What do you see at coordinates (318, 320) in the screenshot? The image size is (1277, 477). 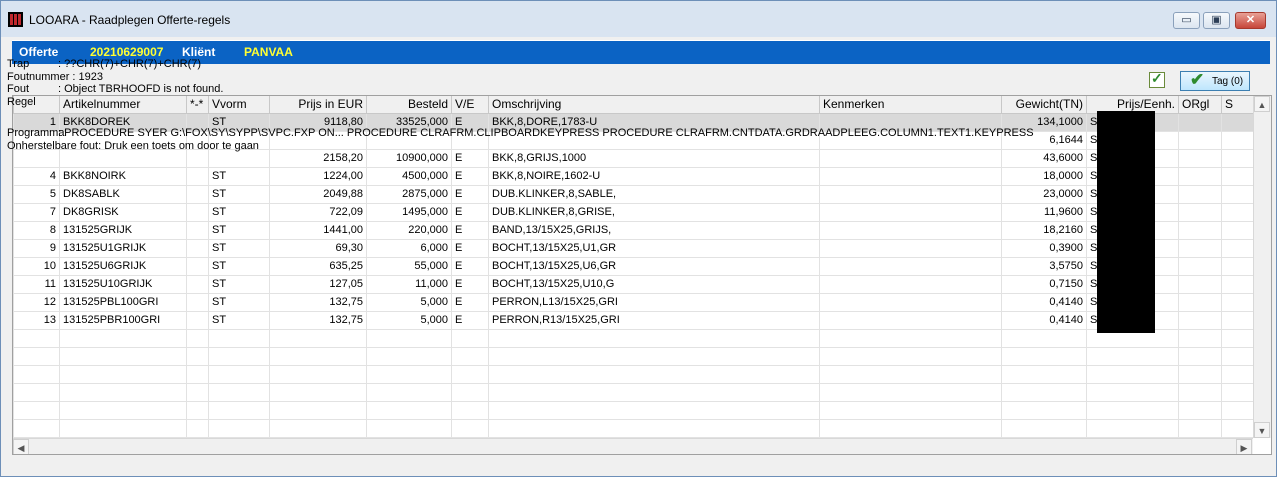 I see `cell-prijs: 132,75` at bounding box center [318, 320].